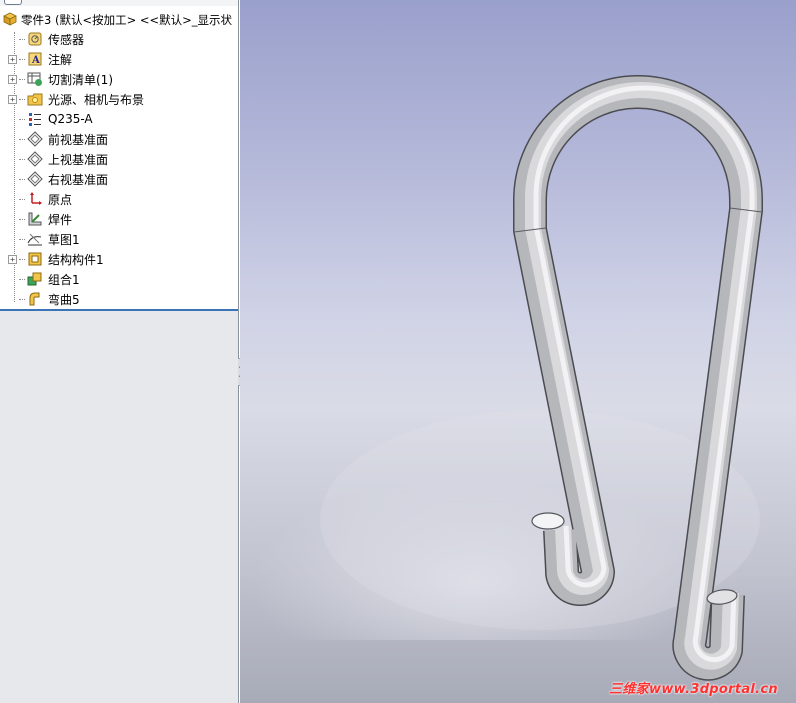 The width and height of the screenshot is (796, 703). What do you see at coordinates (35, 259) in the screenshot?
I see `structural-member-icon` at bounding box center [35, 259].